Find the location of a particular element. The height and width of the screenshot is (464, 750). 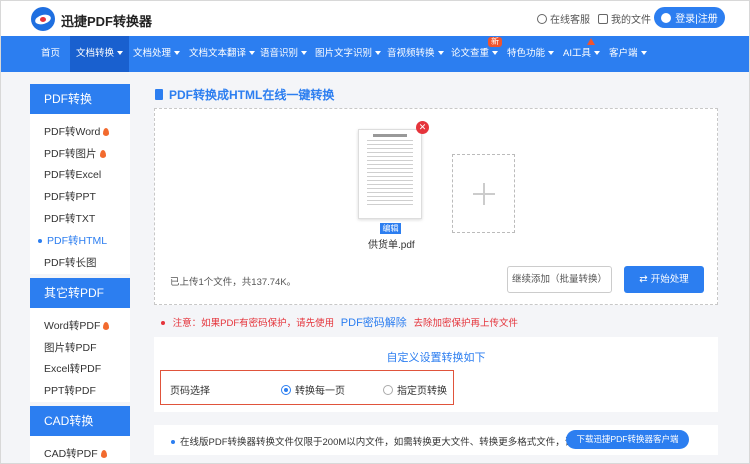

nav-speech: 语音识别 is located at coordinates (284, 54).